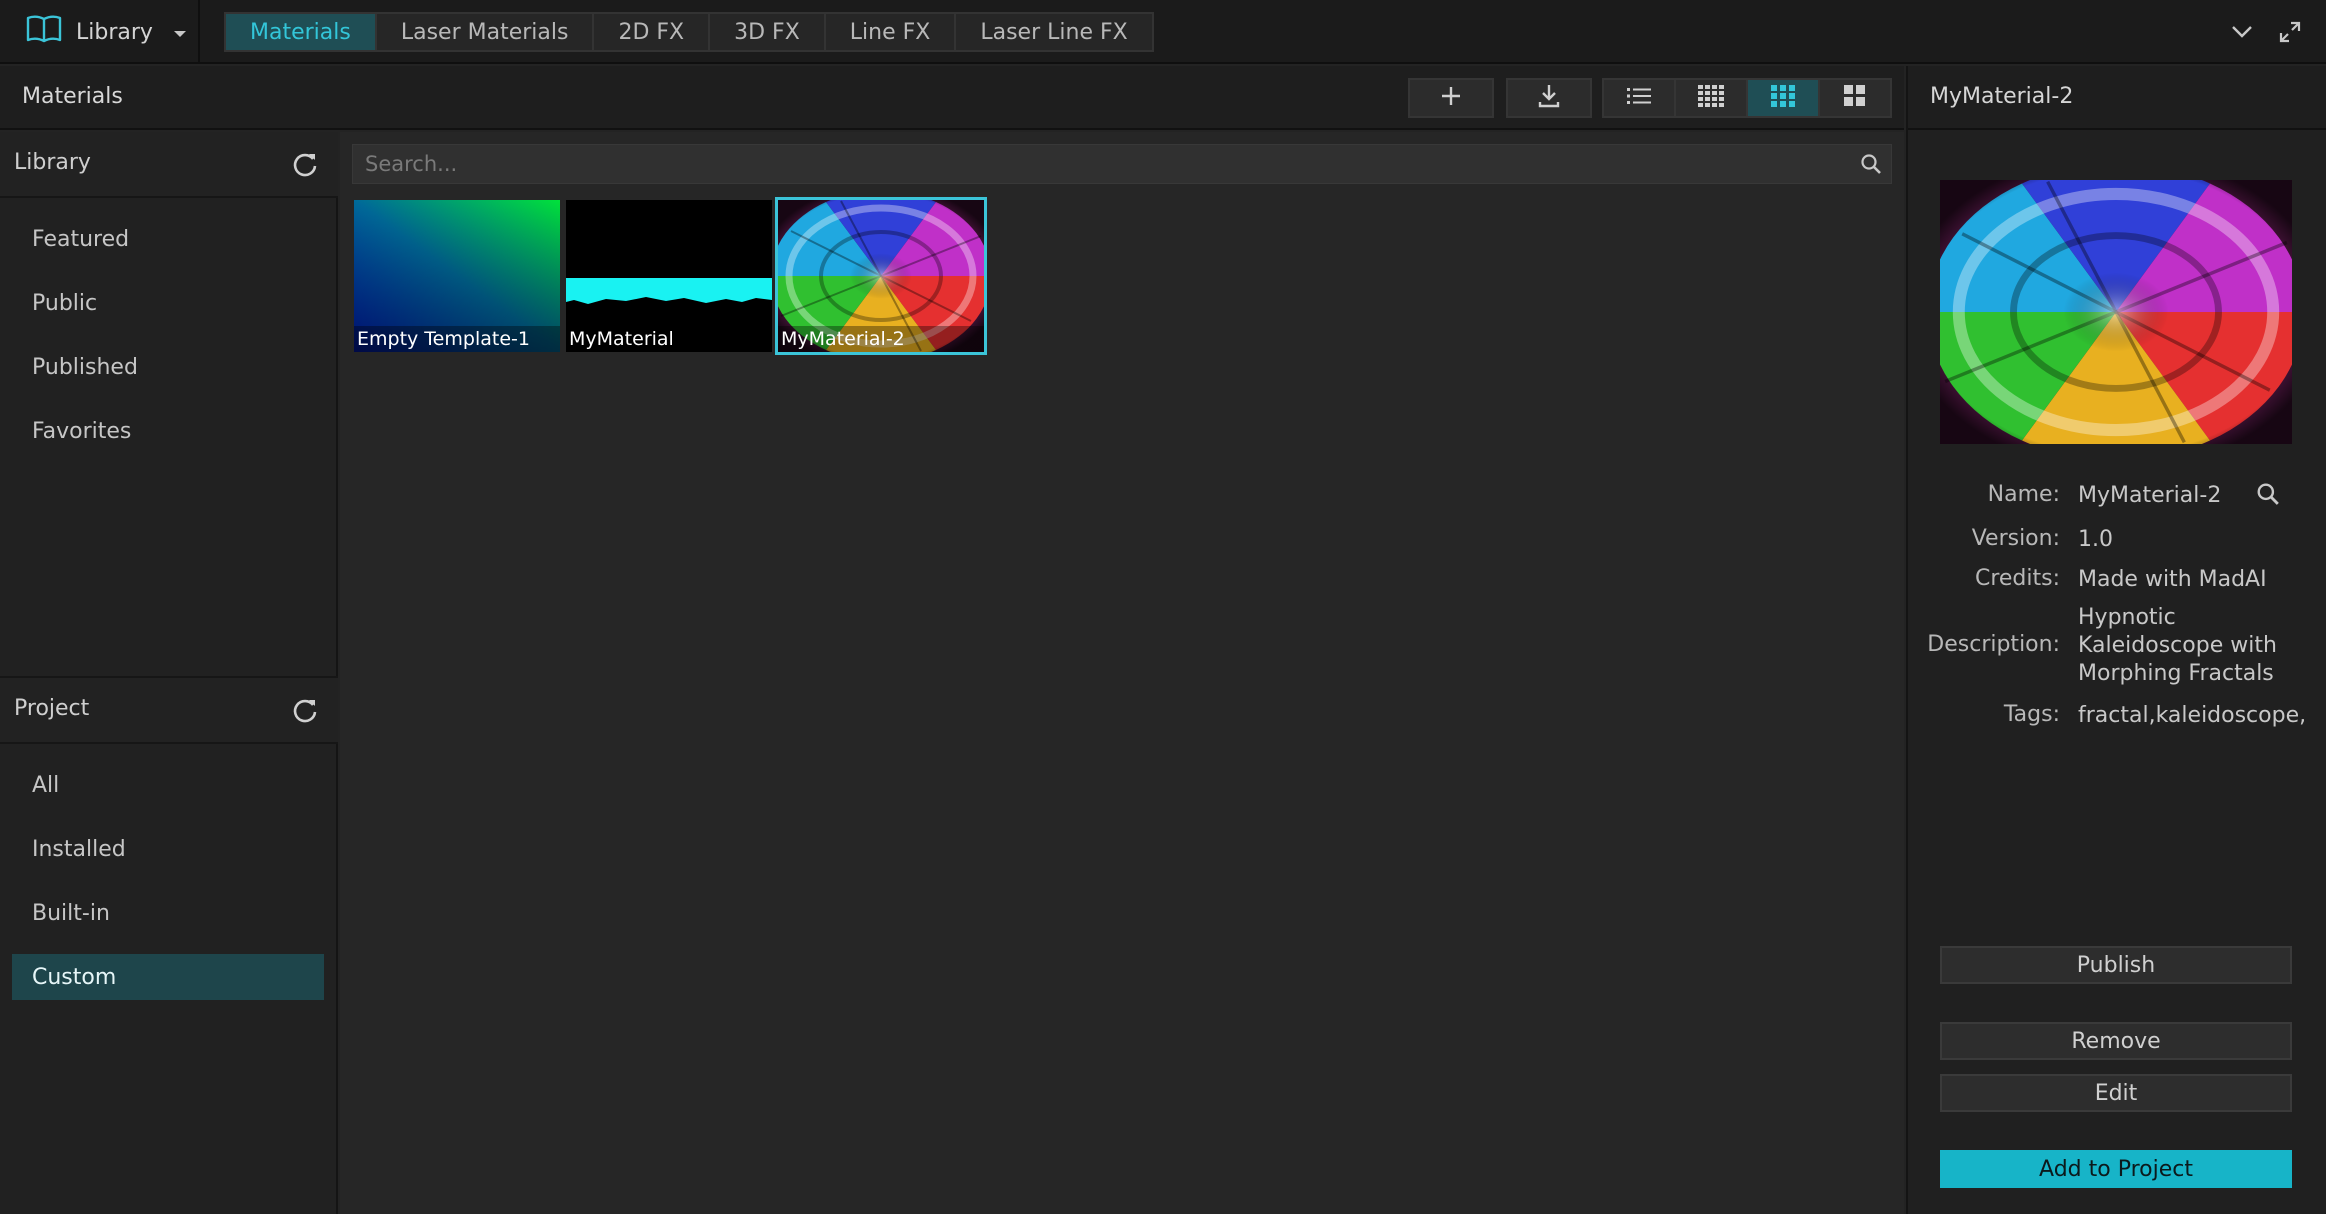 The width and height of the screenshot is (2326, 1214). Describe the element at coordinates (301, 32) in the screenshot. I see `tab-materials: Materials` at that location.